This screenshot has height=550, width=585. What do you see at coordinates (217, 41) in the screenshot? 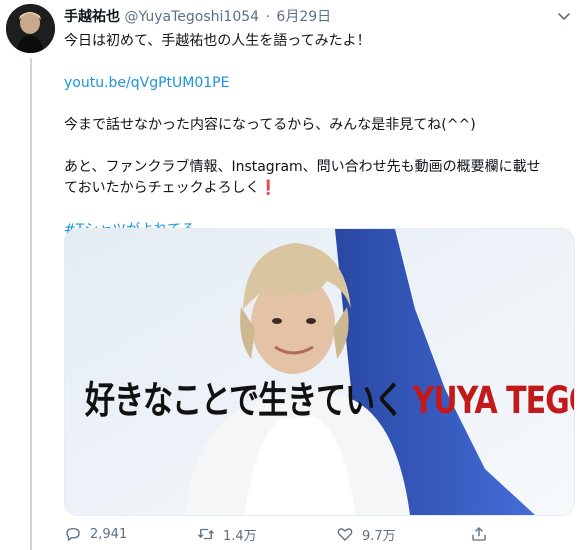
I see `tweet-line-1: 今日は初めて、手越祐也の人生を語ってみたよ！` at bounding box center [217, 41].